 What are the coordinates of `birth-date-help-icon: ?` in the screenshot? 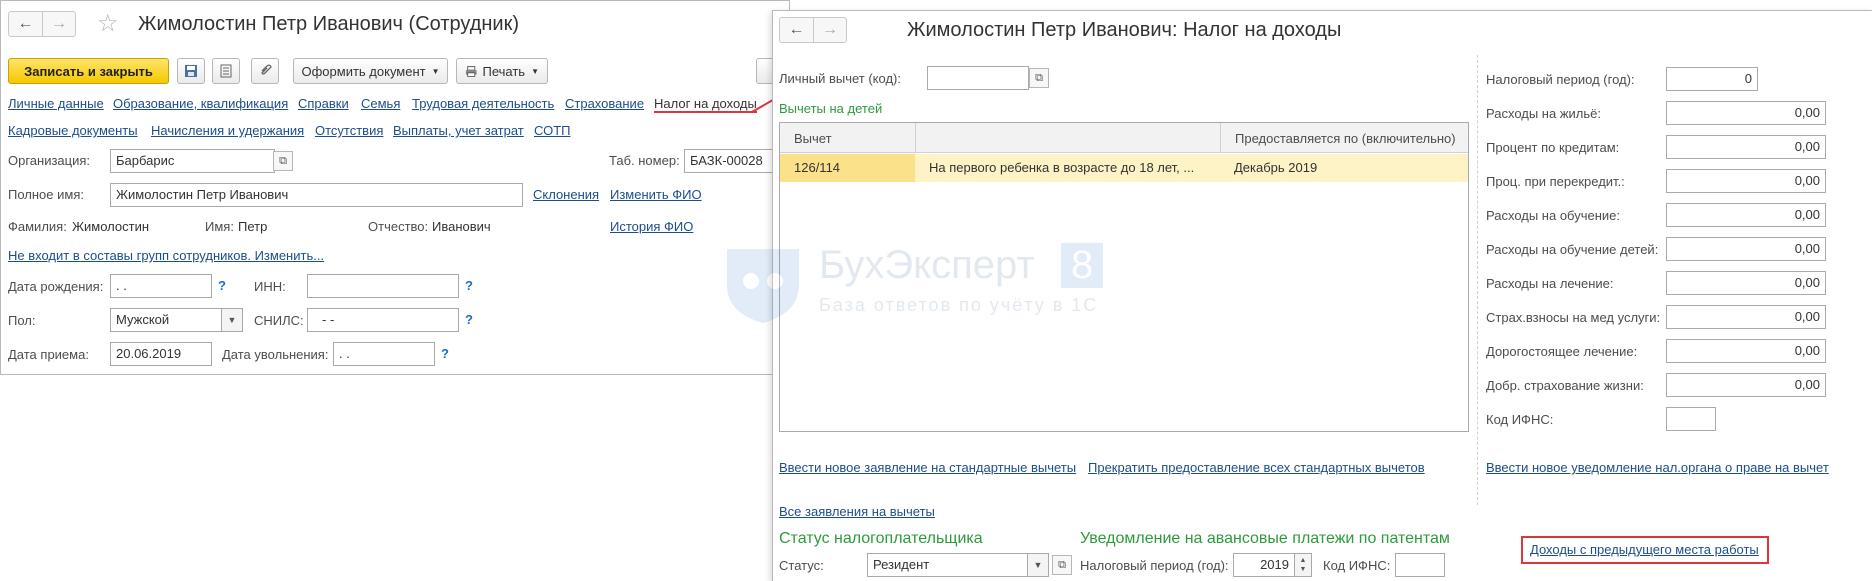 It's located at (222, 285).